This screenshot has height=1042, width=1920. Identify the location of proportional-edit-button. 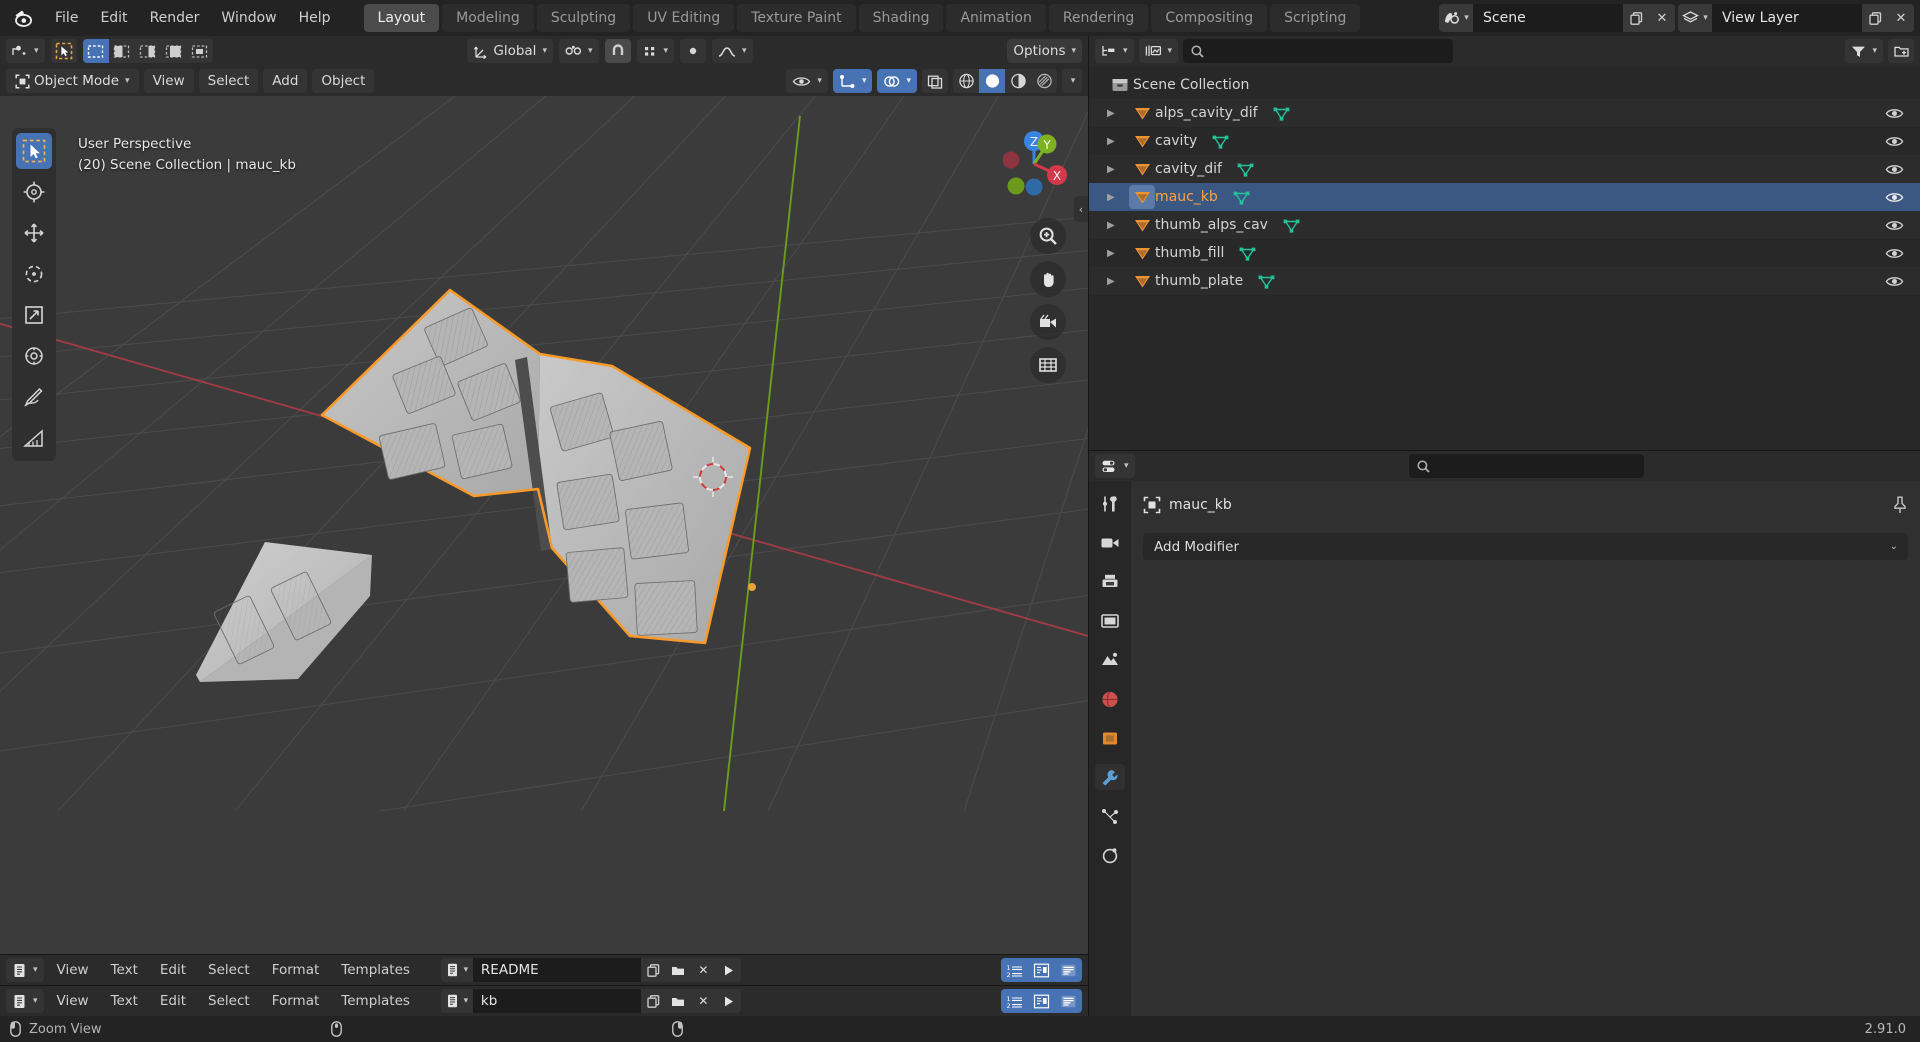
(693, 51).